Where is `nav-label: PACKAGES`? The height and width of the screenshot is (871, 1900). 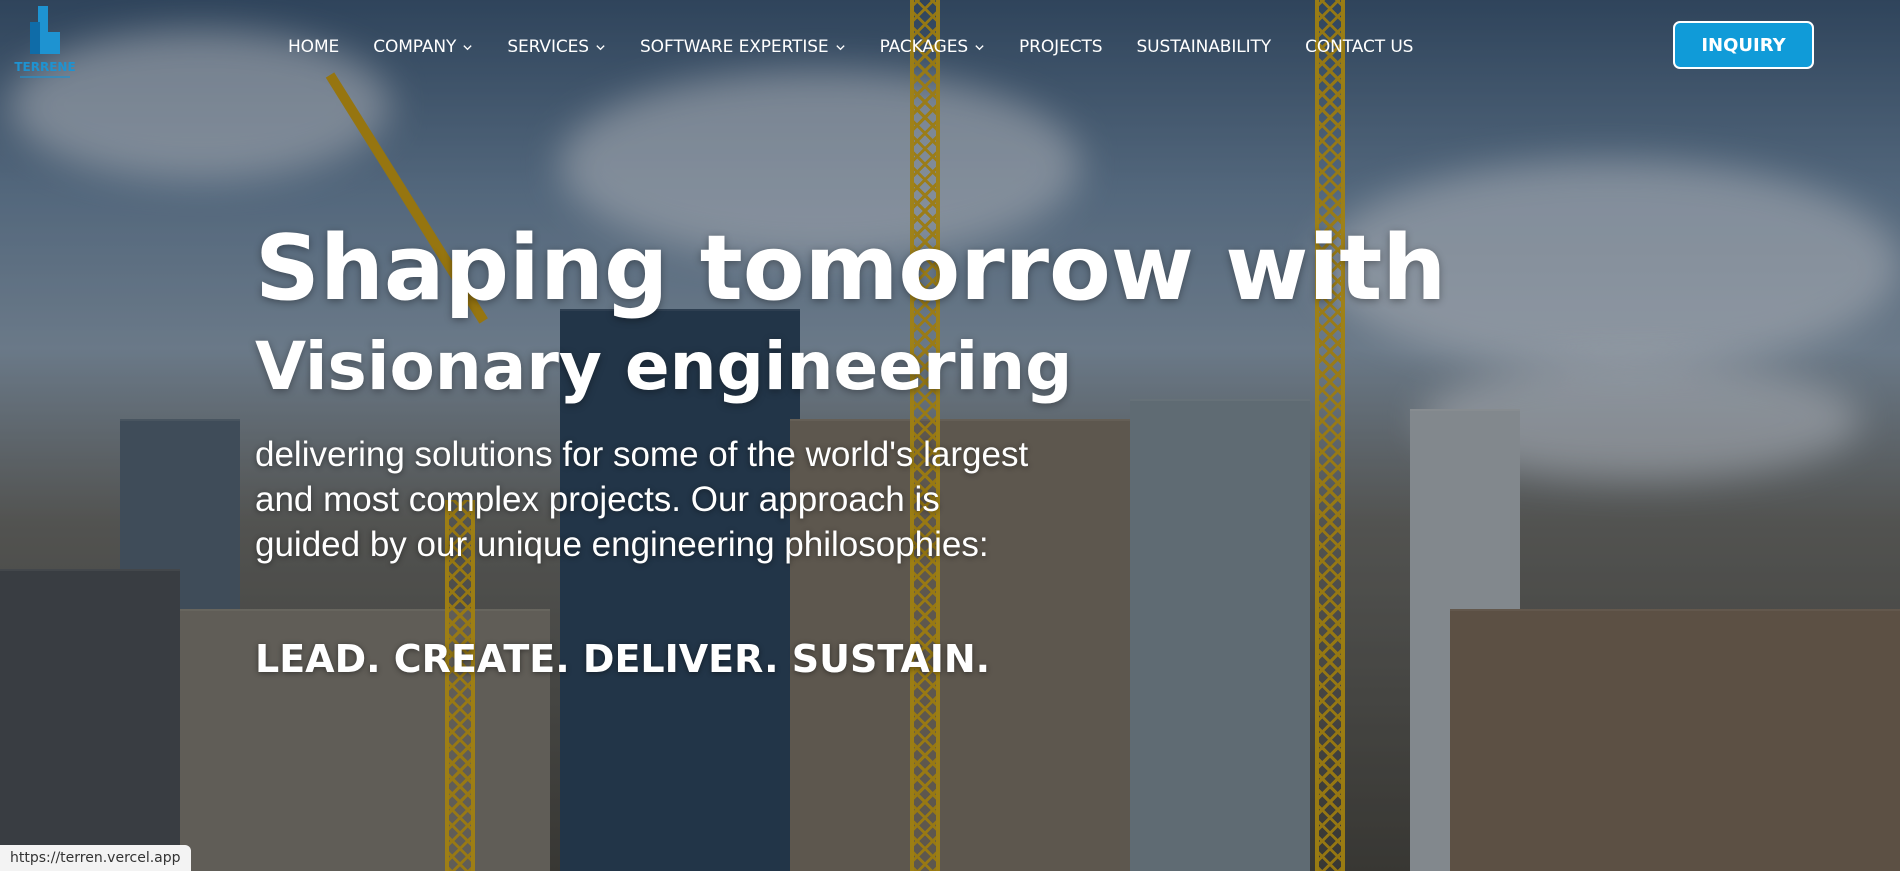 nav-label: PACKAGES is located at coordinates (924, 47).